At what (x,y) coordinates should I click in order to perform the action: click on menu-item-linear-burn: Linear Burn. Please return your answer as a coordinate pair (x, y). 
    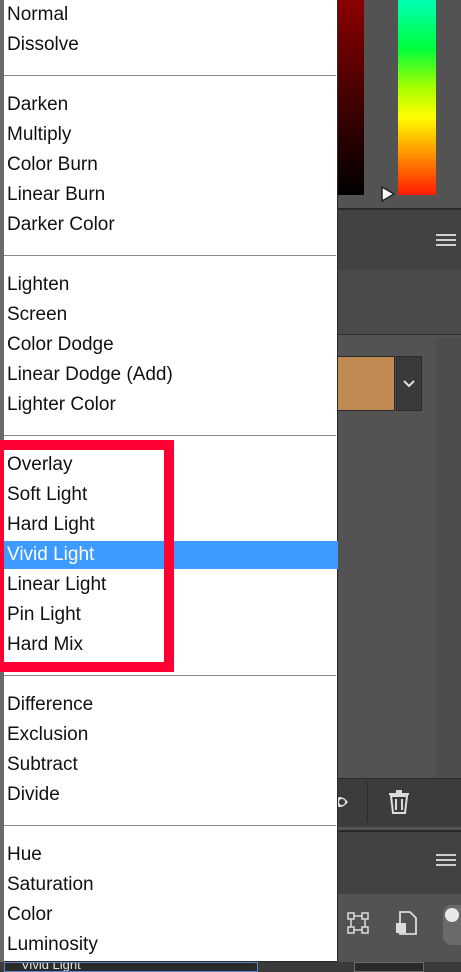
    Looking at the image, I should click on (169, 195).